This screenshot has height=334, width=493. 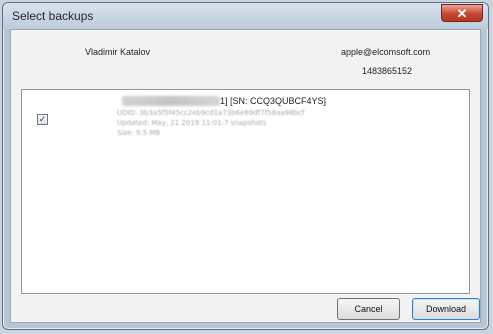 I want to click on close-button: ✕, so click(x=462, y=13).